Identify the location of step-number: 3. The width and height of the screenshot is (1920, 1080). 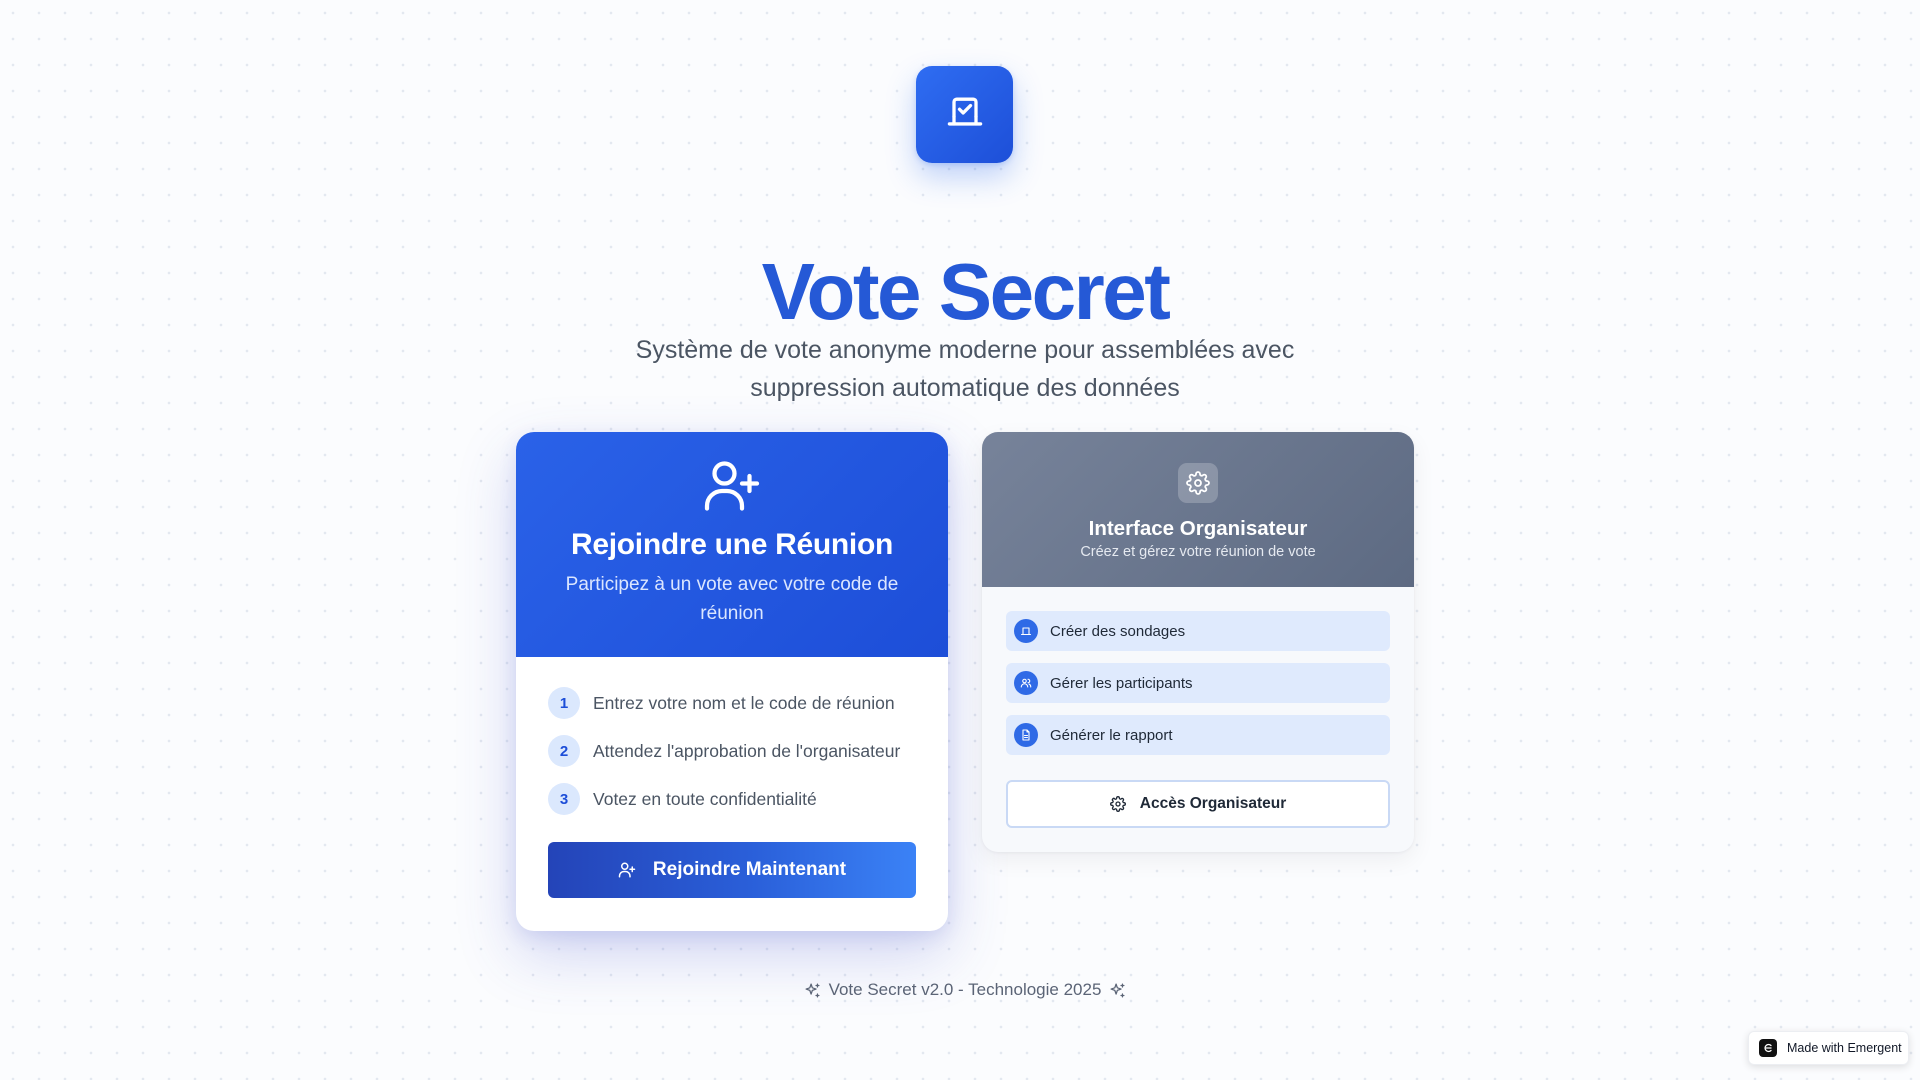
(564, 799).